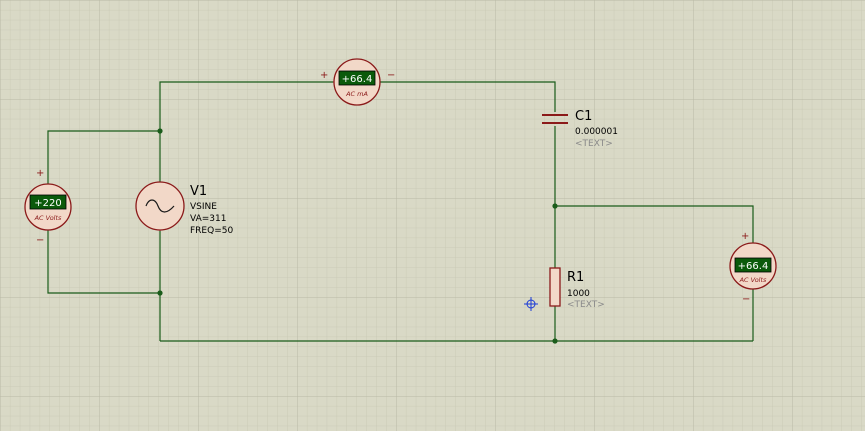  What do you see at coordinates (203, 207) in the screenshot?
I see `v1-type-label: VSINE` at bounding box center [203, 207].